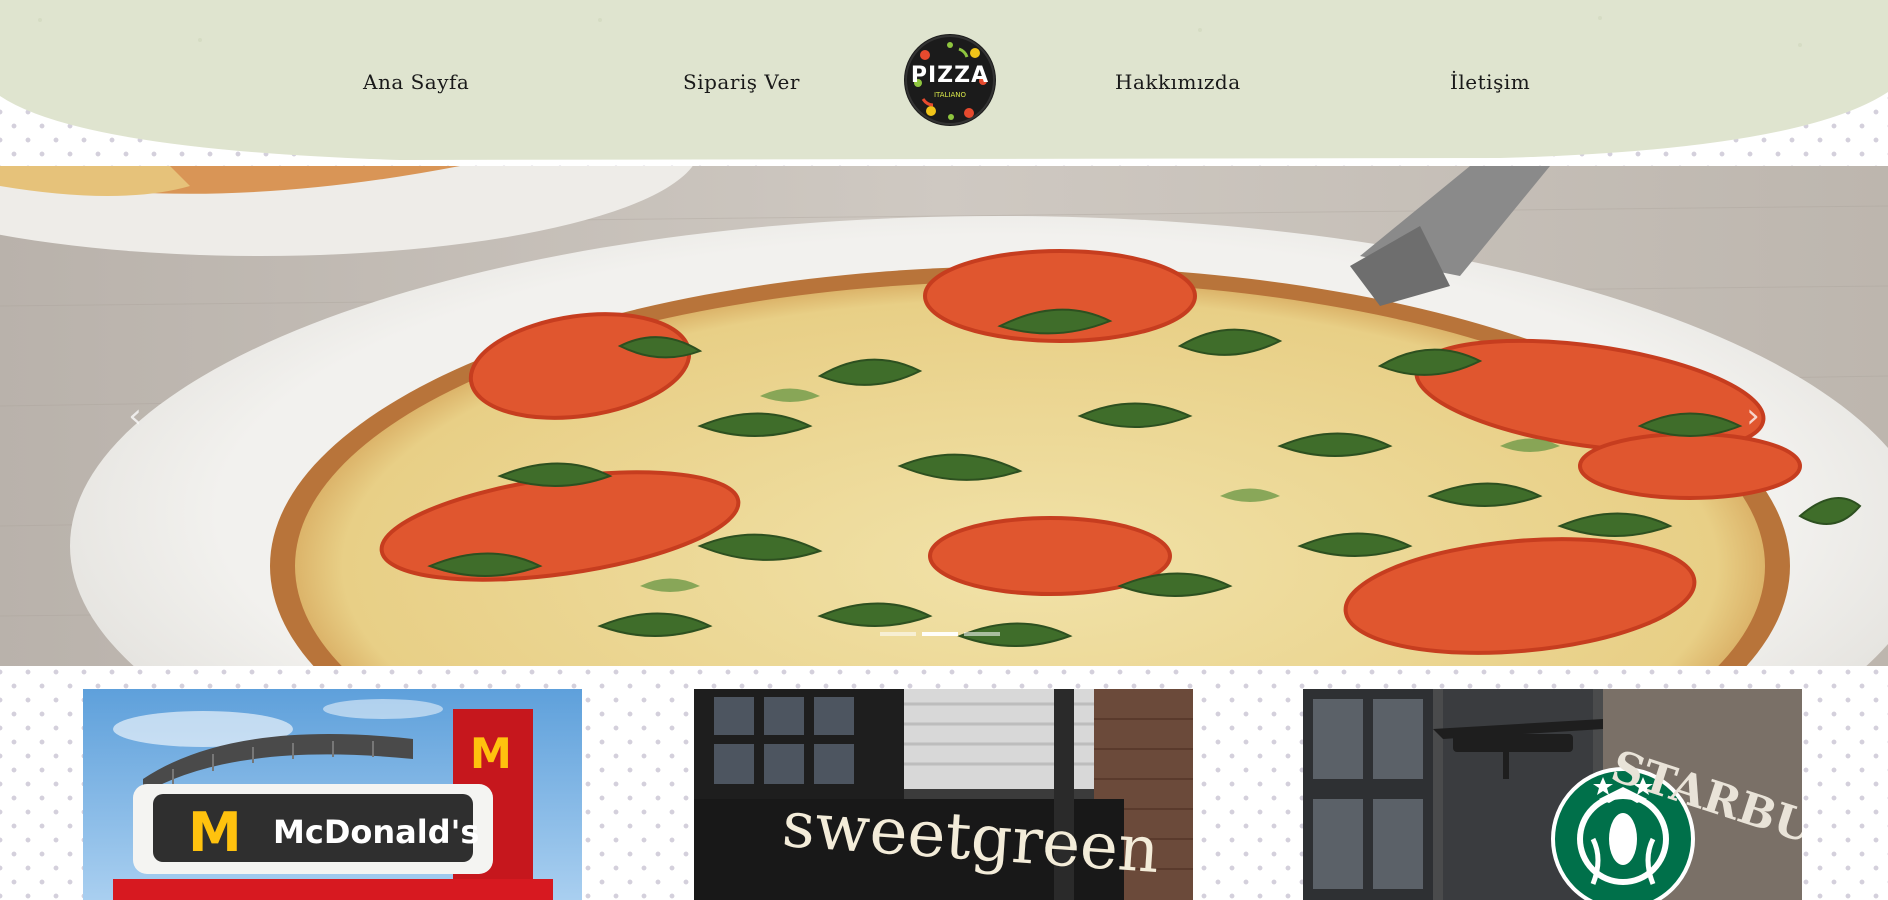 The height and width of the screenshot is (900, 1888). What do you see at coordinates (376, 832) in the screenshot?
I see `mcdonalds-sign-text: McDonald's` at bounding box center [376, 832].